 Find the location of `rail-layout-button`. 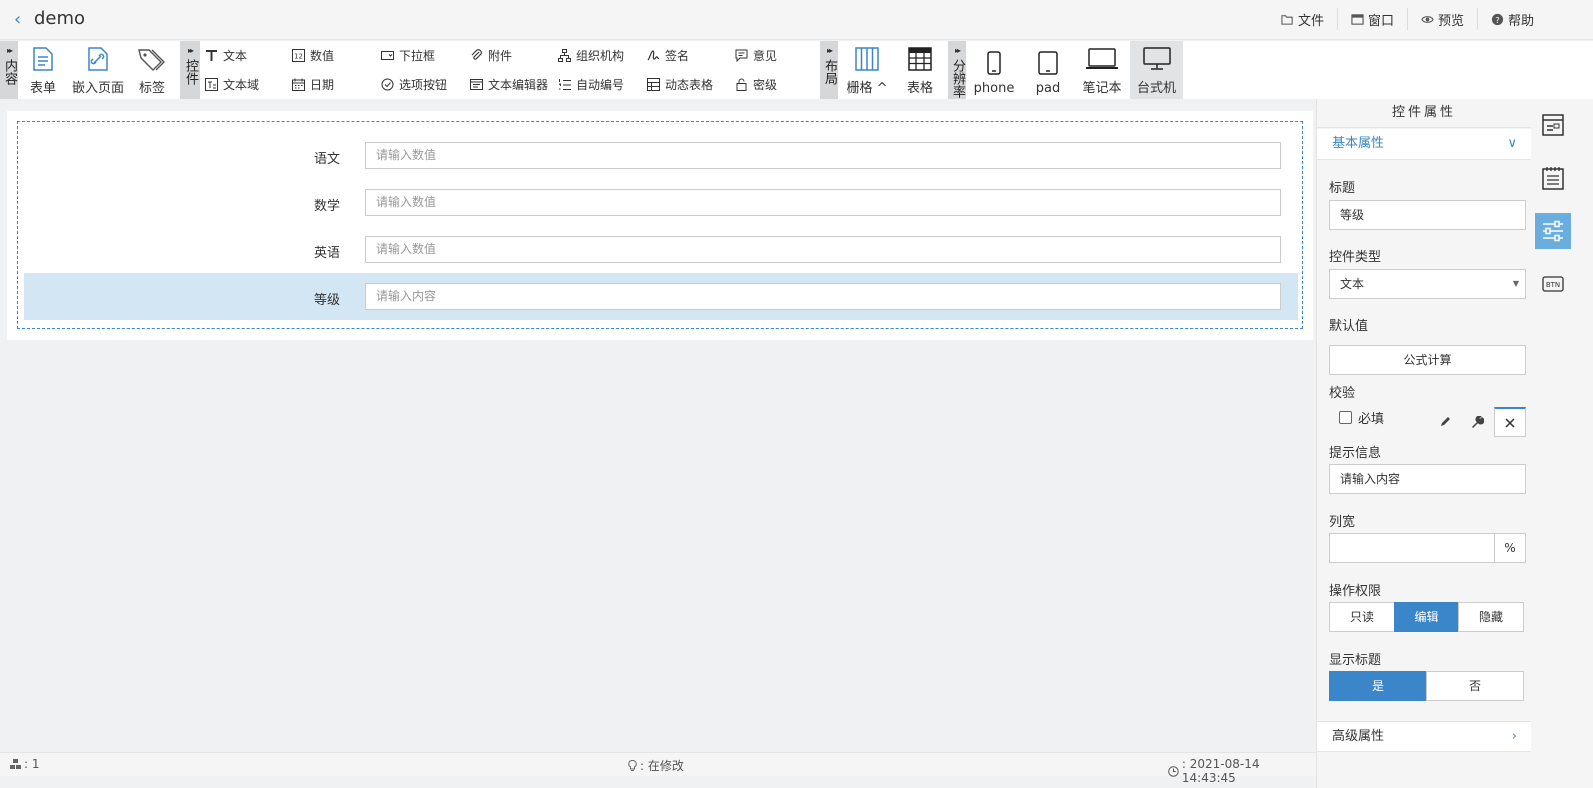

rail-layout-button is located at coordinates (1553, 125).